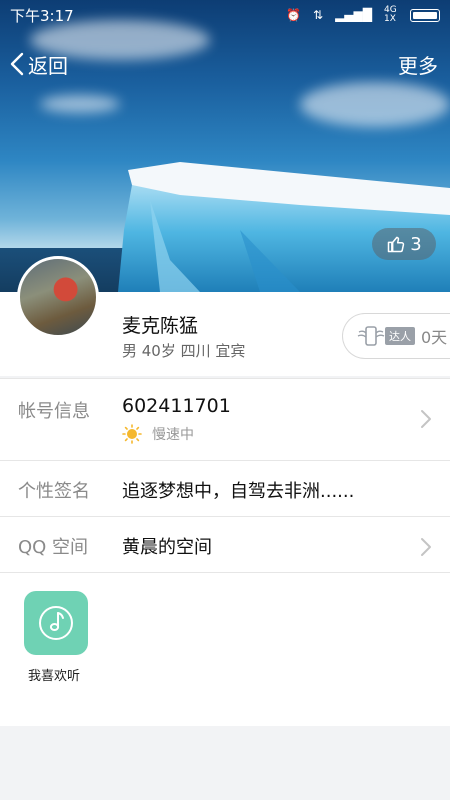  Describe the element at coordinates (400, 336) in the screenshot. I see `daren-label: 达人` at that location.